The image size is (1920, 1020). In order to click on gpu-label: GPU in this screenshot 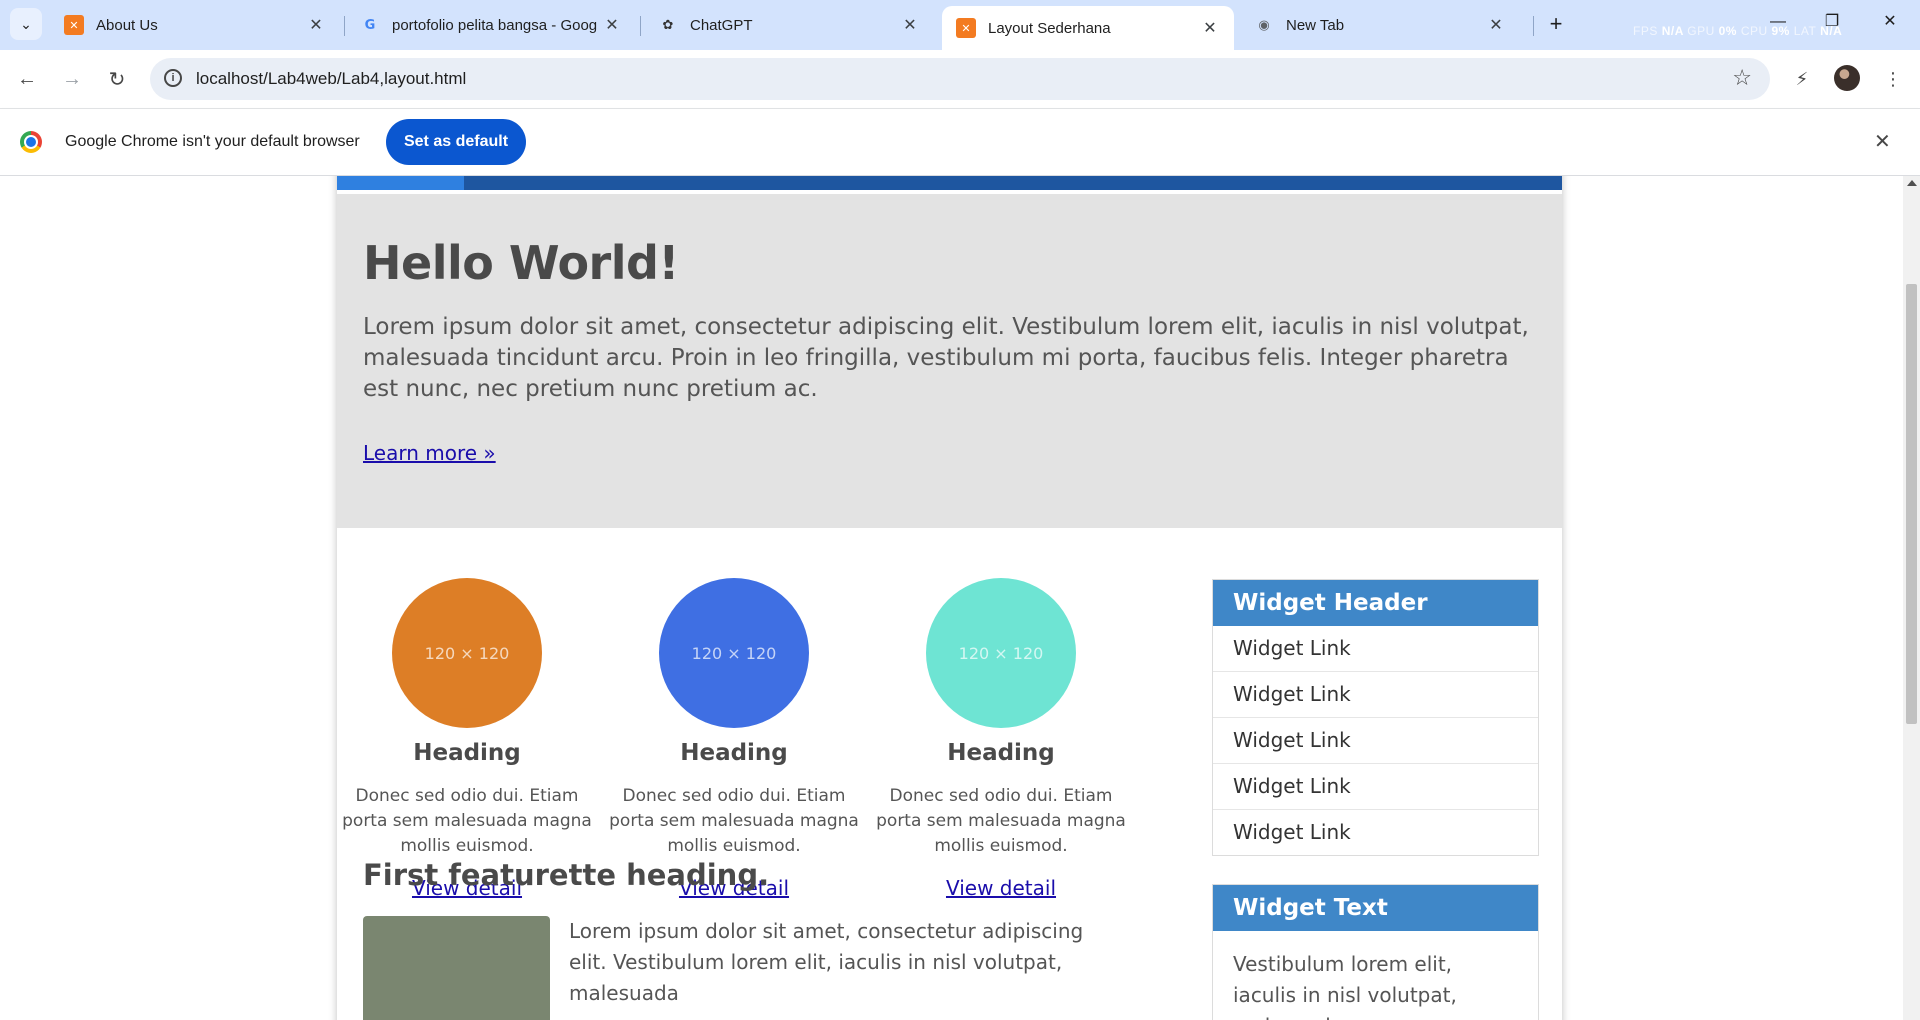, I will do `click(1701, 31)`.